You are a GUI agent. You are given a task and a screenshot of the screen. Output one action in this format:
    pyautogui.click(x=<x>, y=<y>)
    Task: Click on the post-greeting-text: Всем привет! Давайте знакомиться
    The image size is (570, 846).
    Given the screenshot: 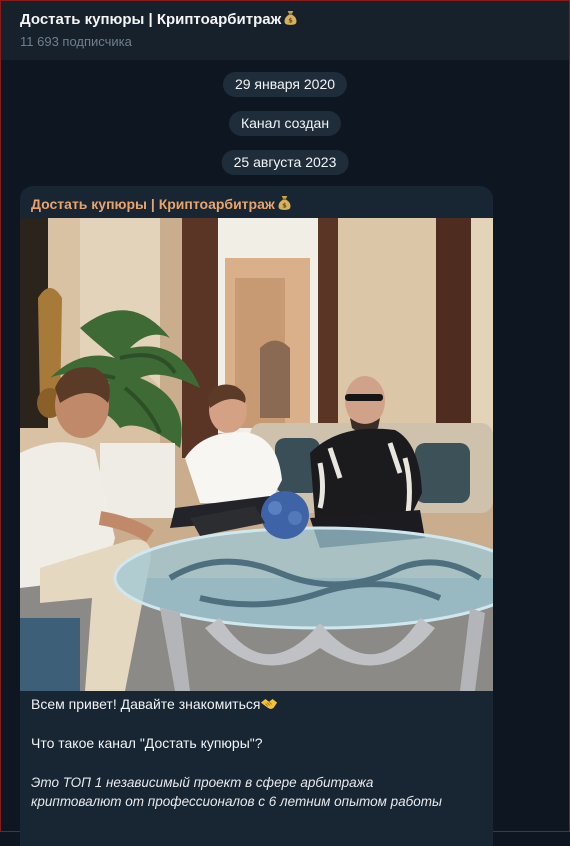 What is the action you would take?
    pyautogui.click(x=146, y=704)
    